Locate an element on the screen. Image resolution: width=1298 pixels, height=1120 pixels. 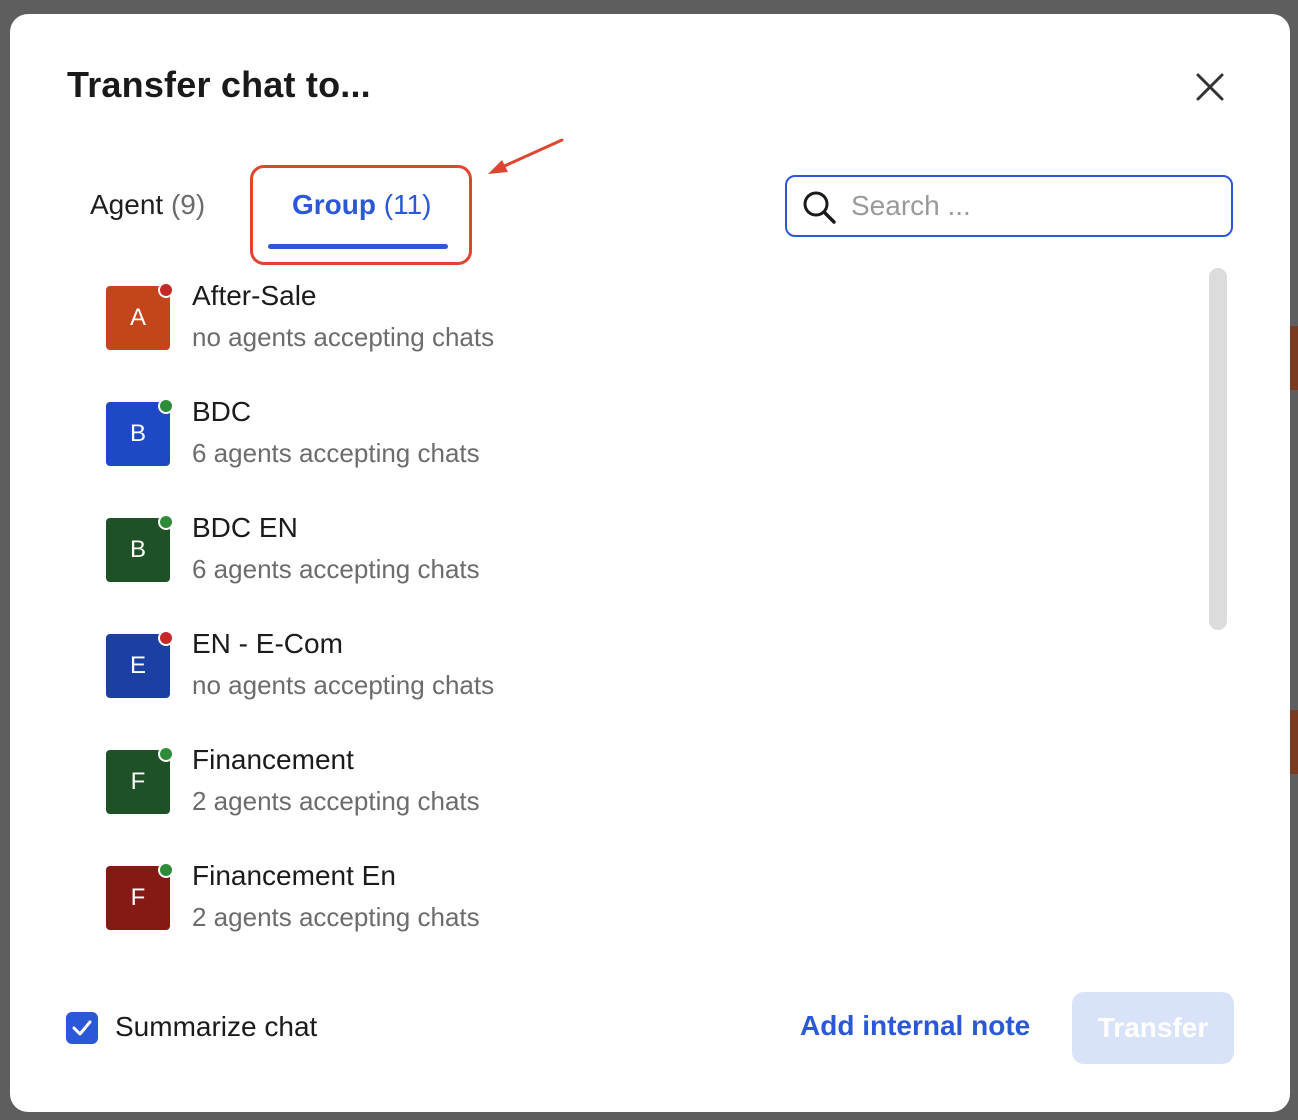
list-scrollbar is located at coordinates (1218, 449).